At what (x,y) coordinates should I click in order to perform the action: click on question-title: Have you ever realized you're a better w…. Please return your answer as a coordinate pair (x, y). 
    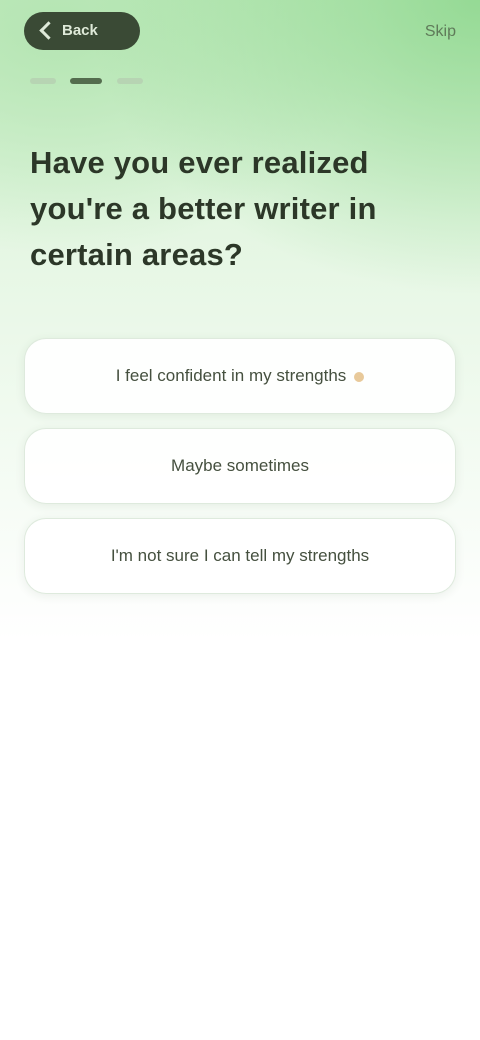
    Looking at the image, I should click on (203, 208).